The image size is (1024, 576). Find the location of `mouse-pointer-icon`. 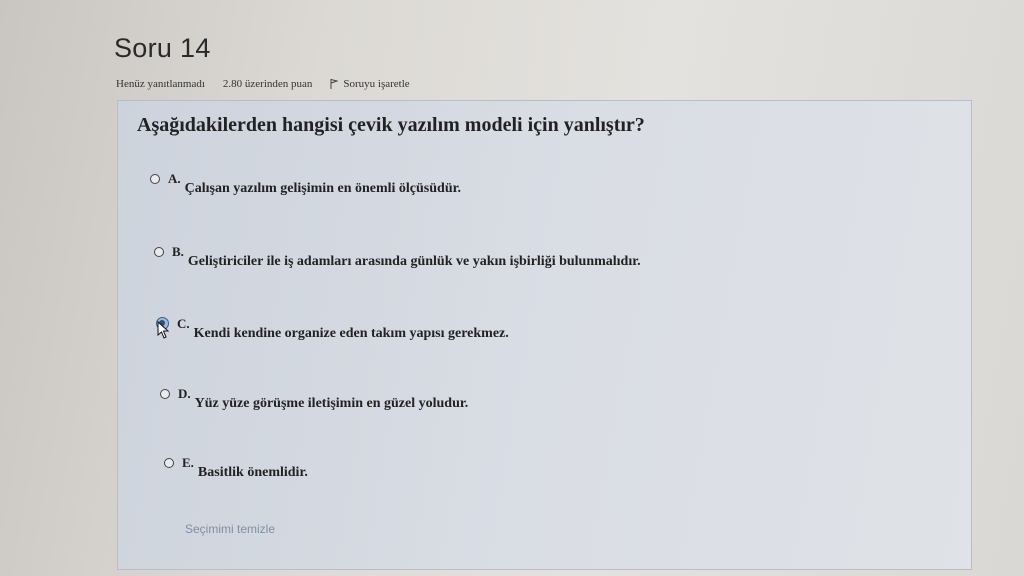

mouse-pointer-icon is located at coordinates (163, 330).